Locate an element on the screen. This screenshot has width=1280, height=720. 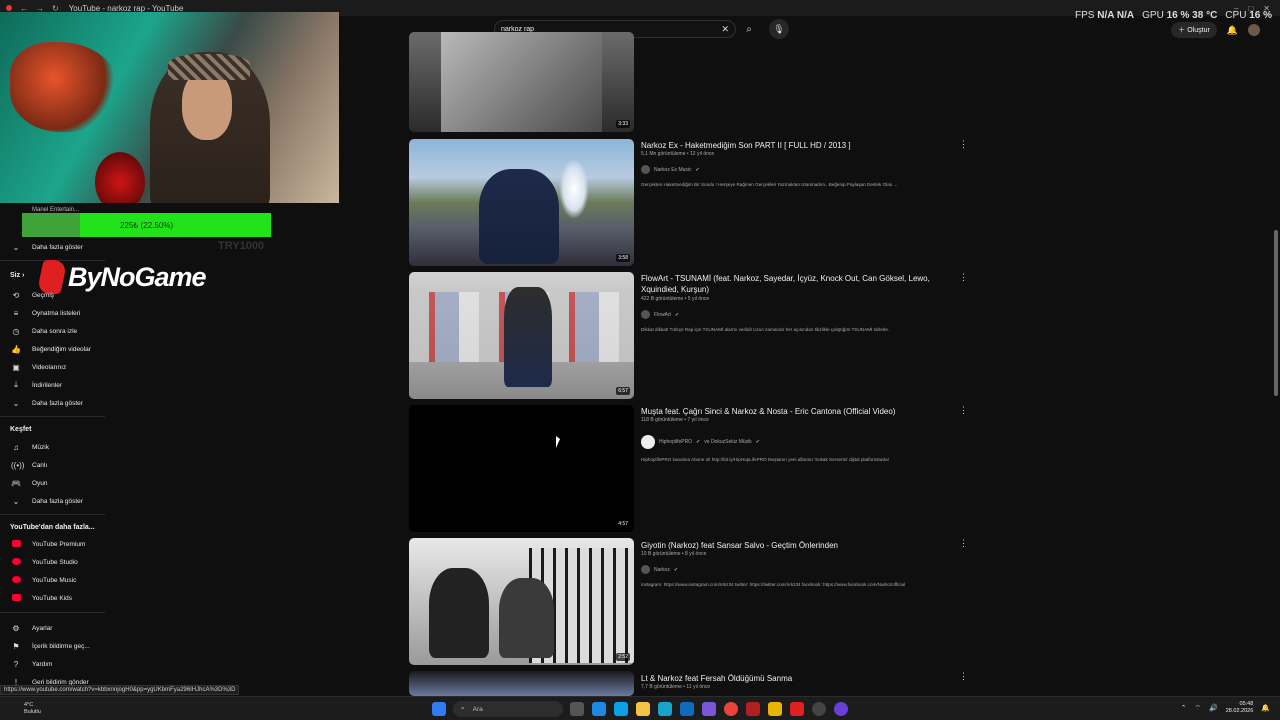
header-actions: ＋ Oluştur 🔔 is located at coordinates (1215, 30).